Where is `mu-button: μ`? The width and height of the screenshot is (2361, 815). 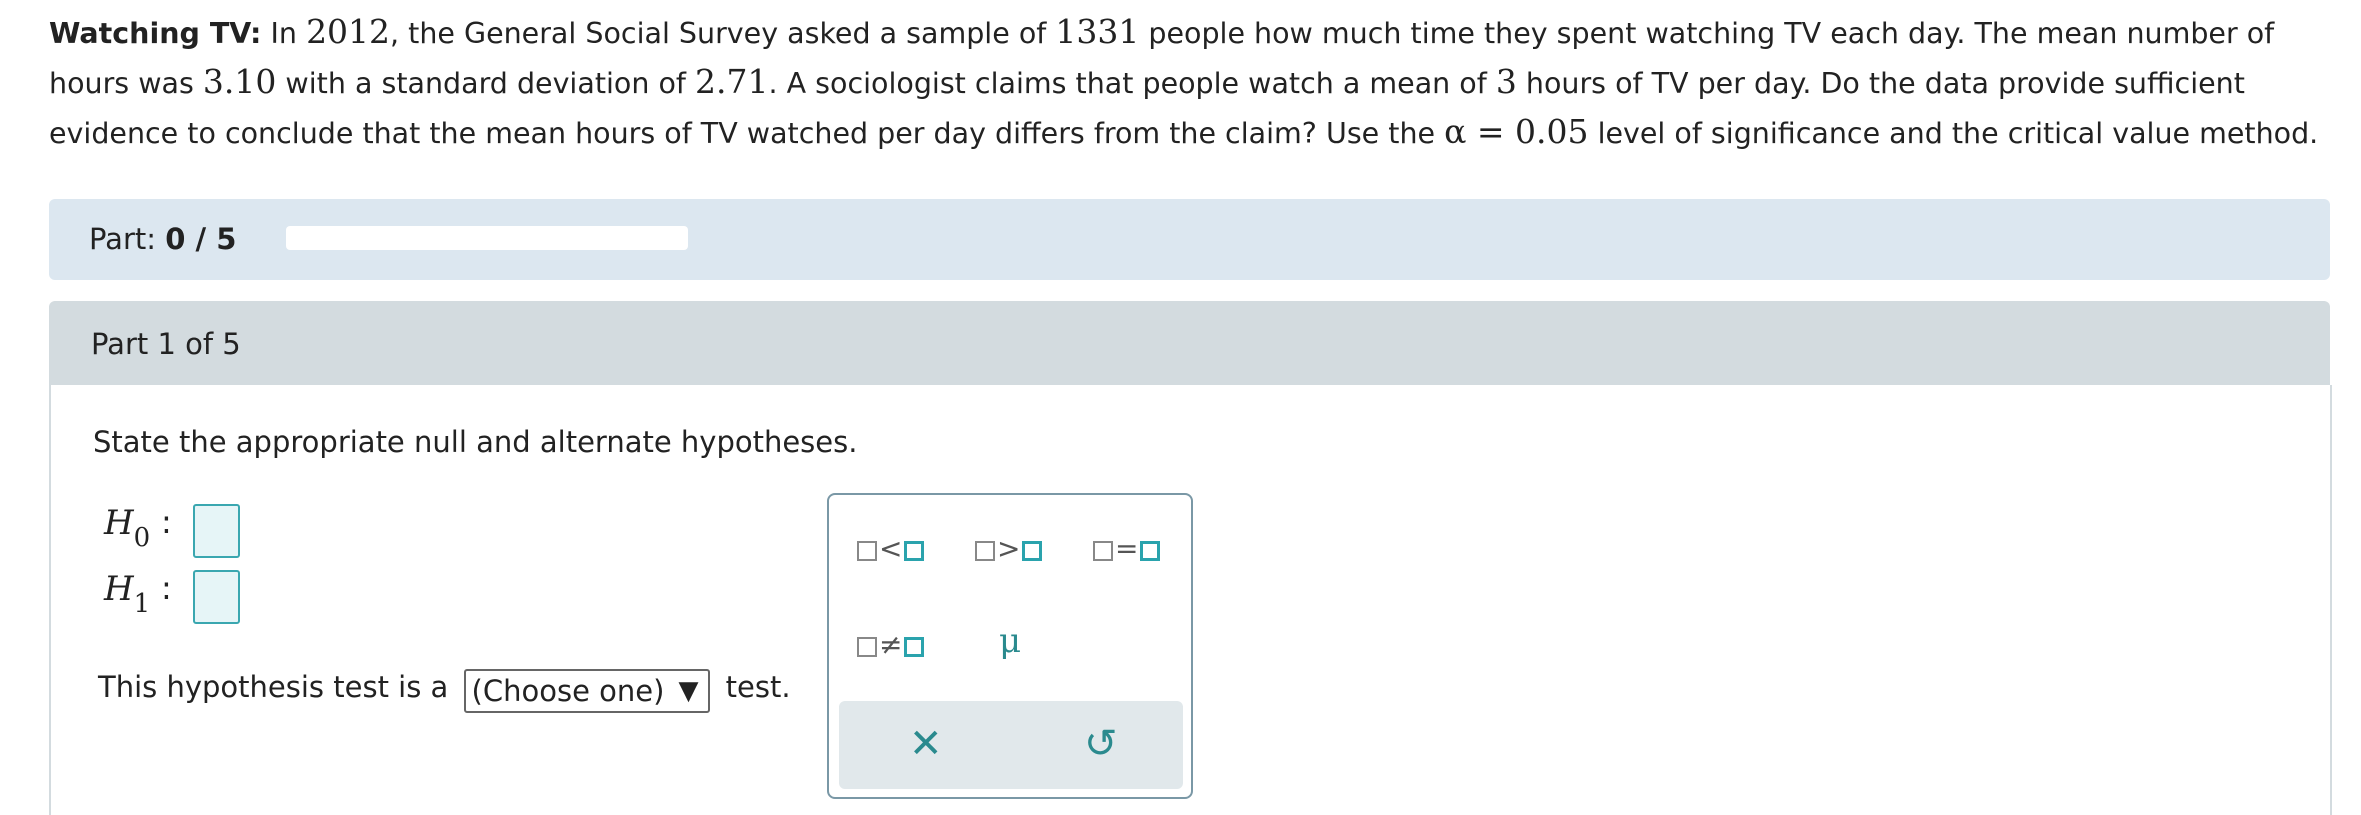
mu-button: μ is located at coordinates (1010, 641).